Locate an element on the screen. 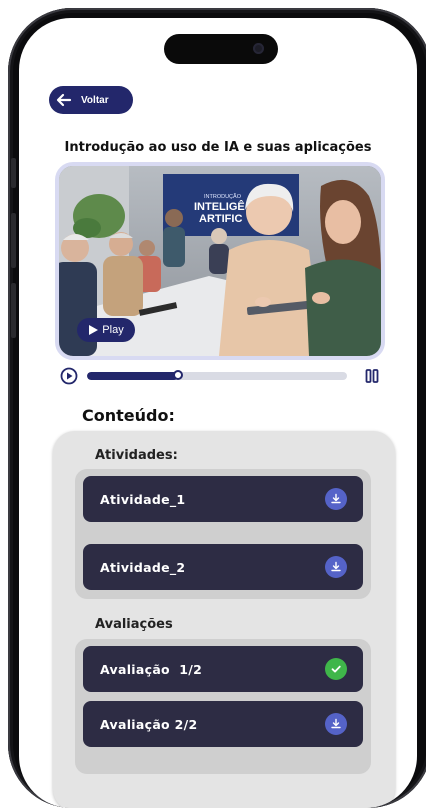 The width and height of the screenshot is (426, 808). pause-icon is located at coordinates (372, 376).